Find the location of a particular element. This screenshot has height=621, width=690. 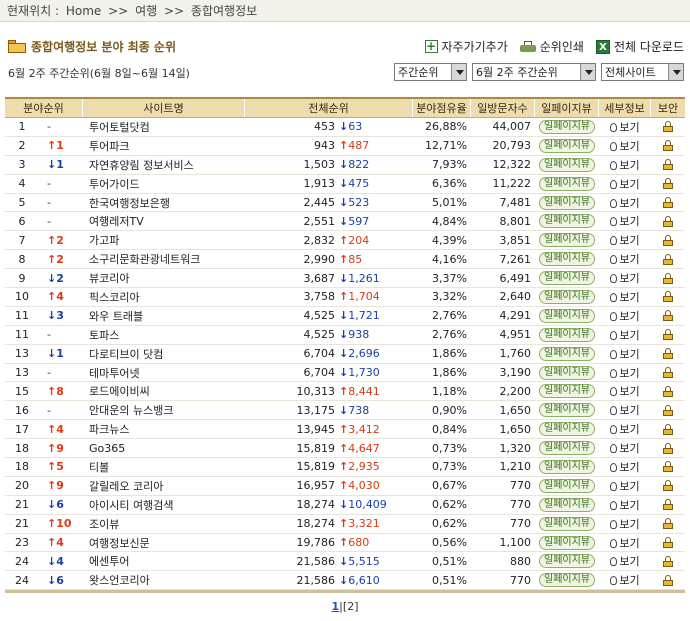

site-name-link: 여행정보신문 is located at coordinates (164, 543).